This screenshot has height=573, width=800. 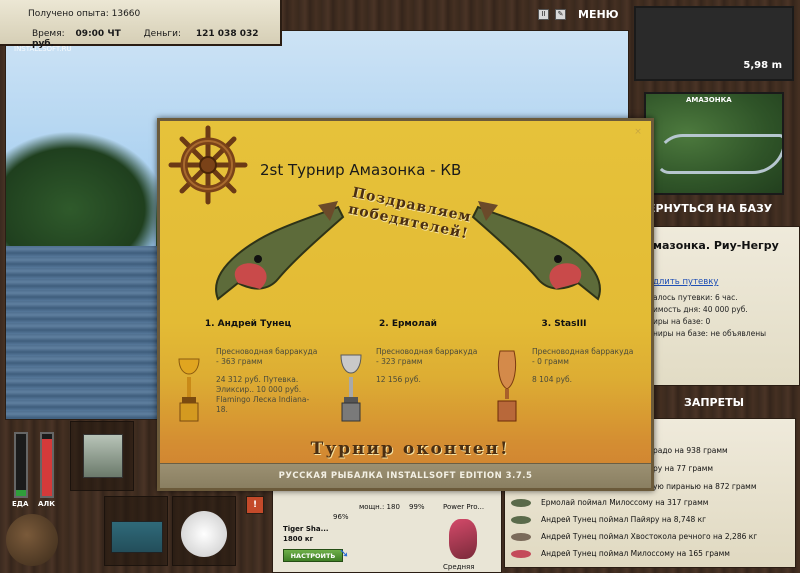 I want to click on tackle-box-icon, so click(x=103, y=456).